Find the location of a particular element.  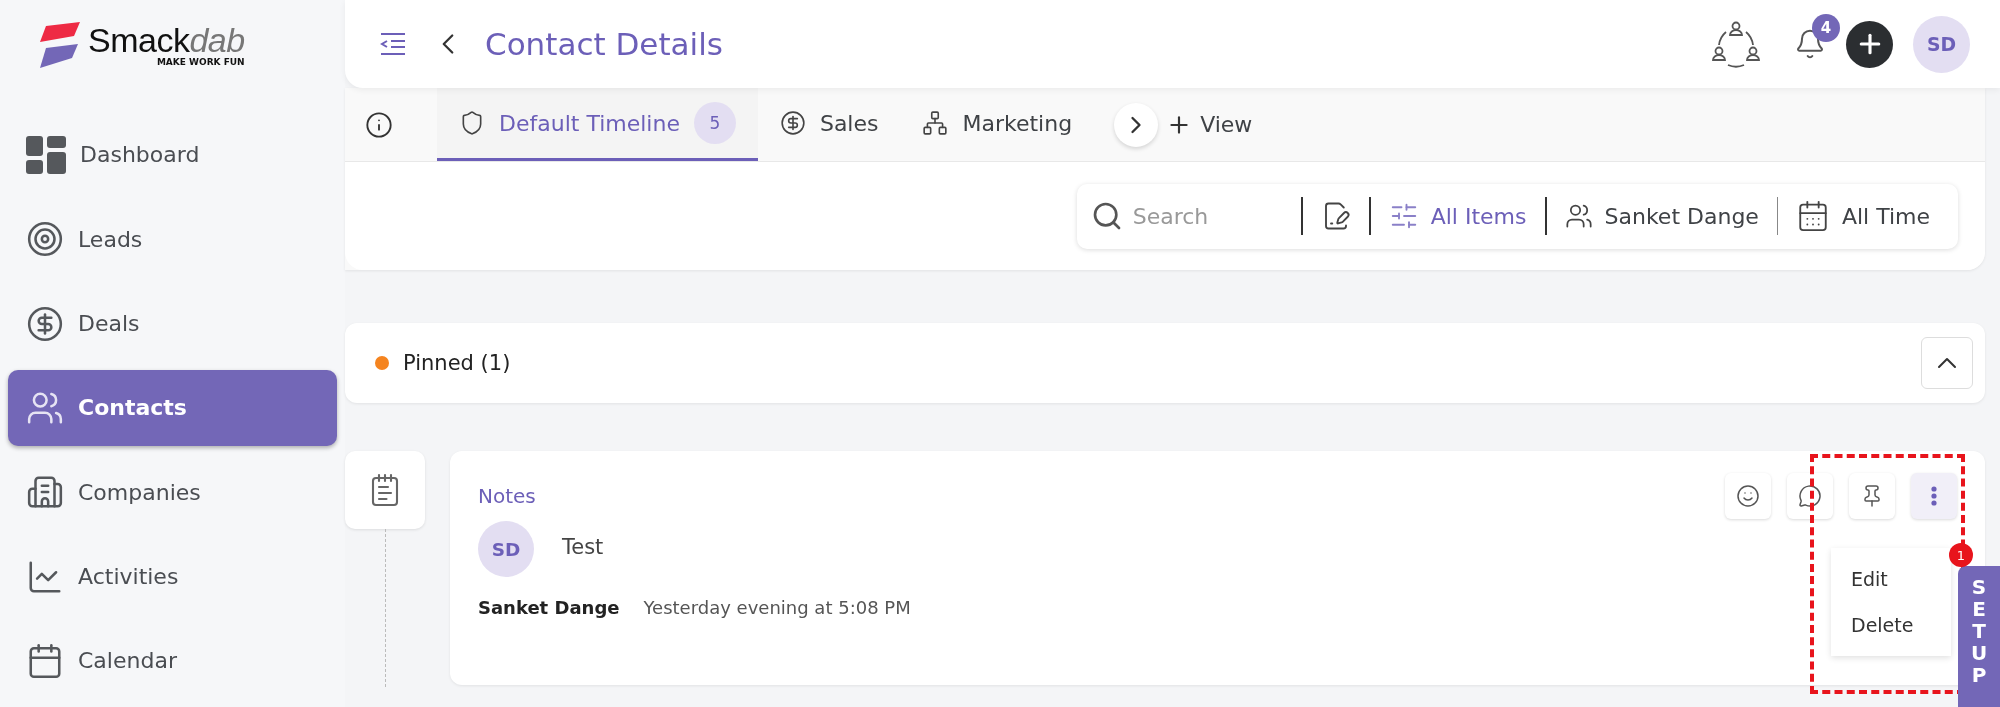

view-tab: Default Timeline 5 is located at coordinates (597, 124).